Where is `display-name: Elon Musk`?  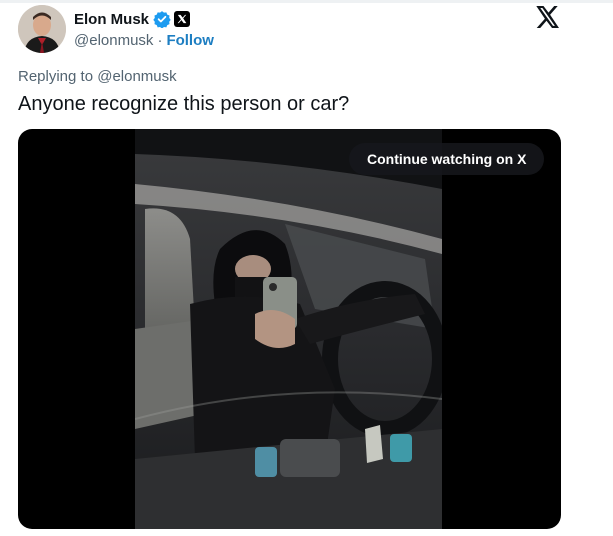 display-name: Elon Musk is located at coordinates (111, 19).